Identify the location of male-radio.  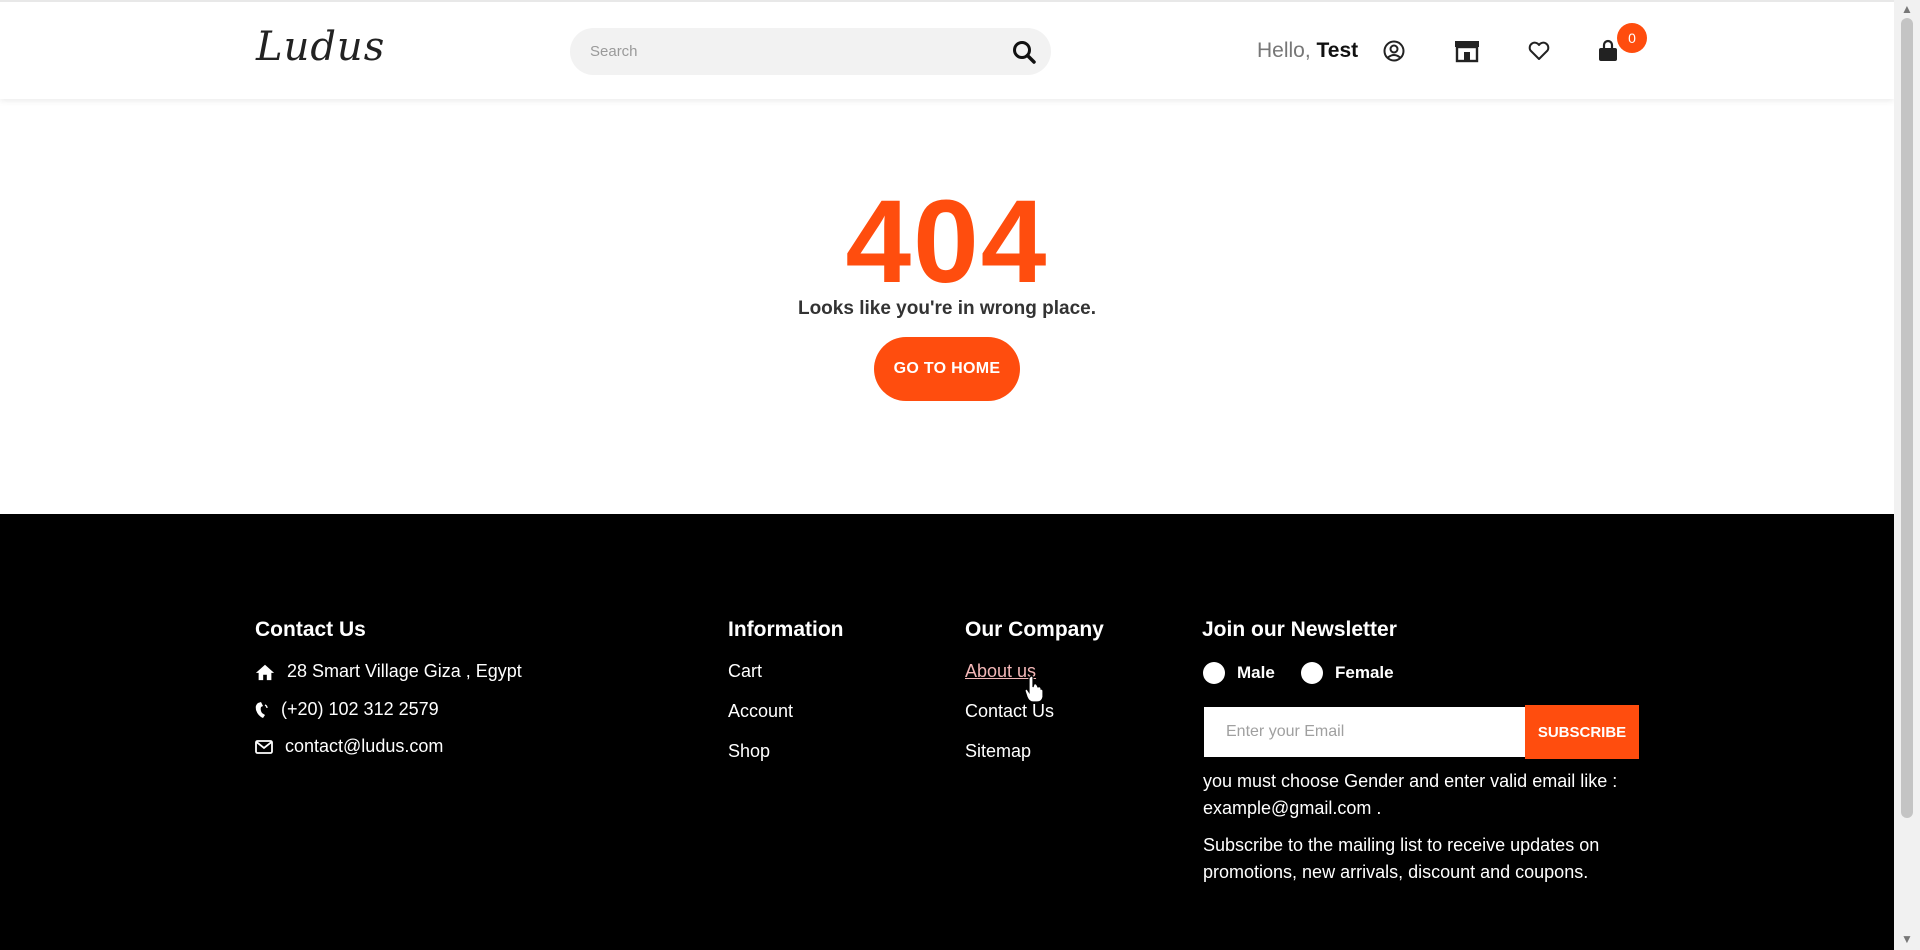
(1214, 673).